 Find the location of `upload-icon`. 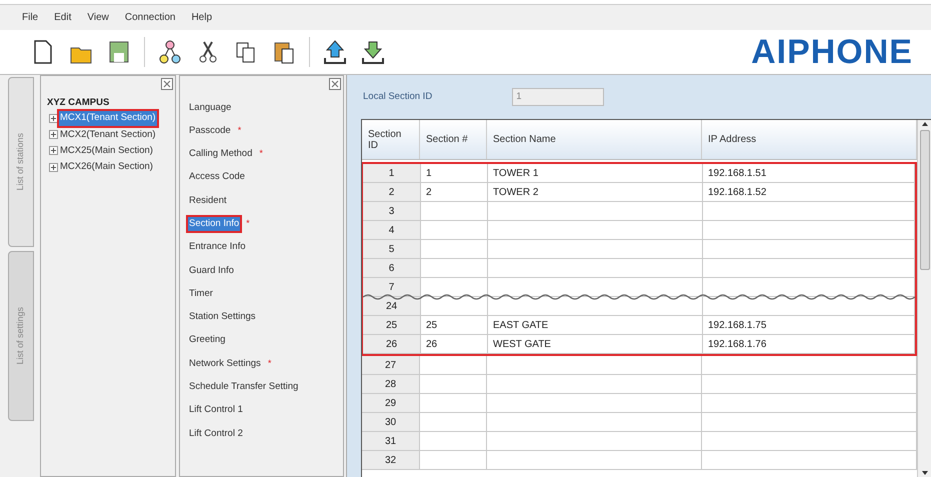

upload-icon is located at coordinates (335, 52).